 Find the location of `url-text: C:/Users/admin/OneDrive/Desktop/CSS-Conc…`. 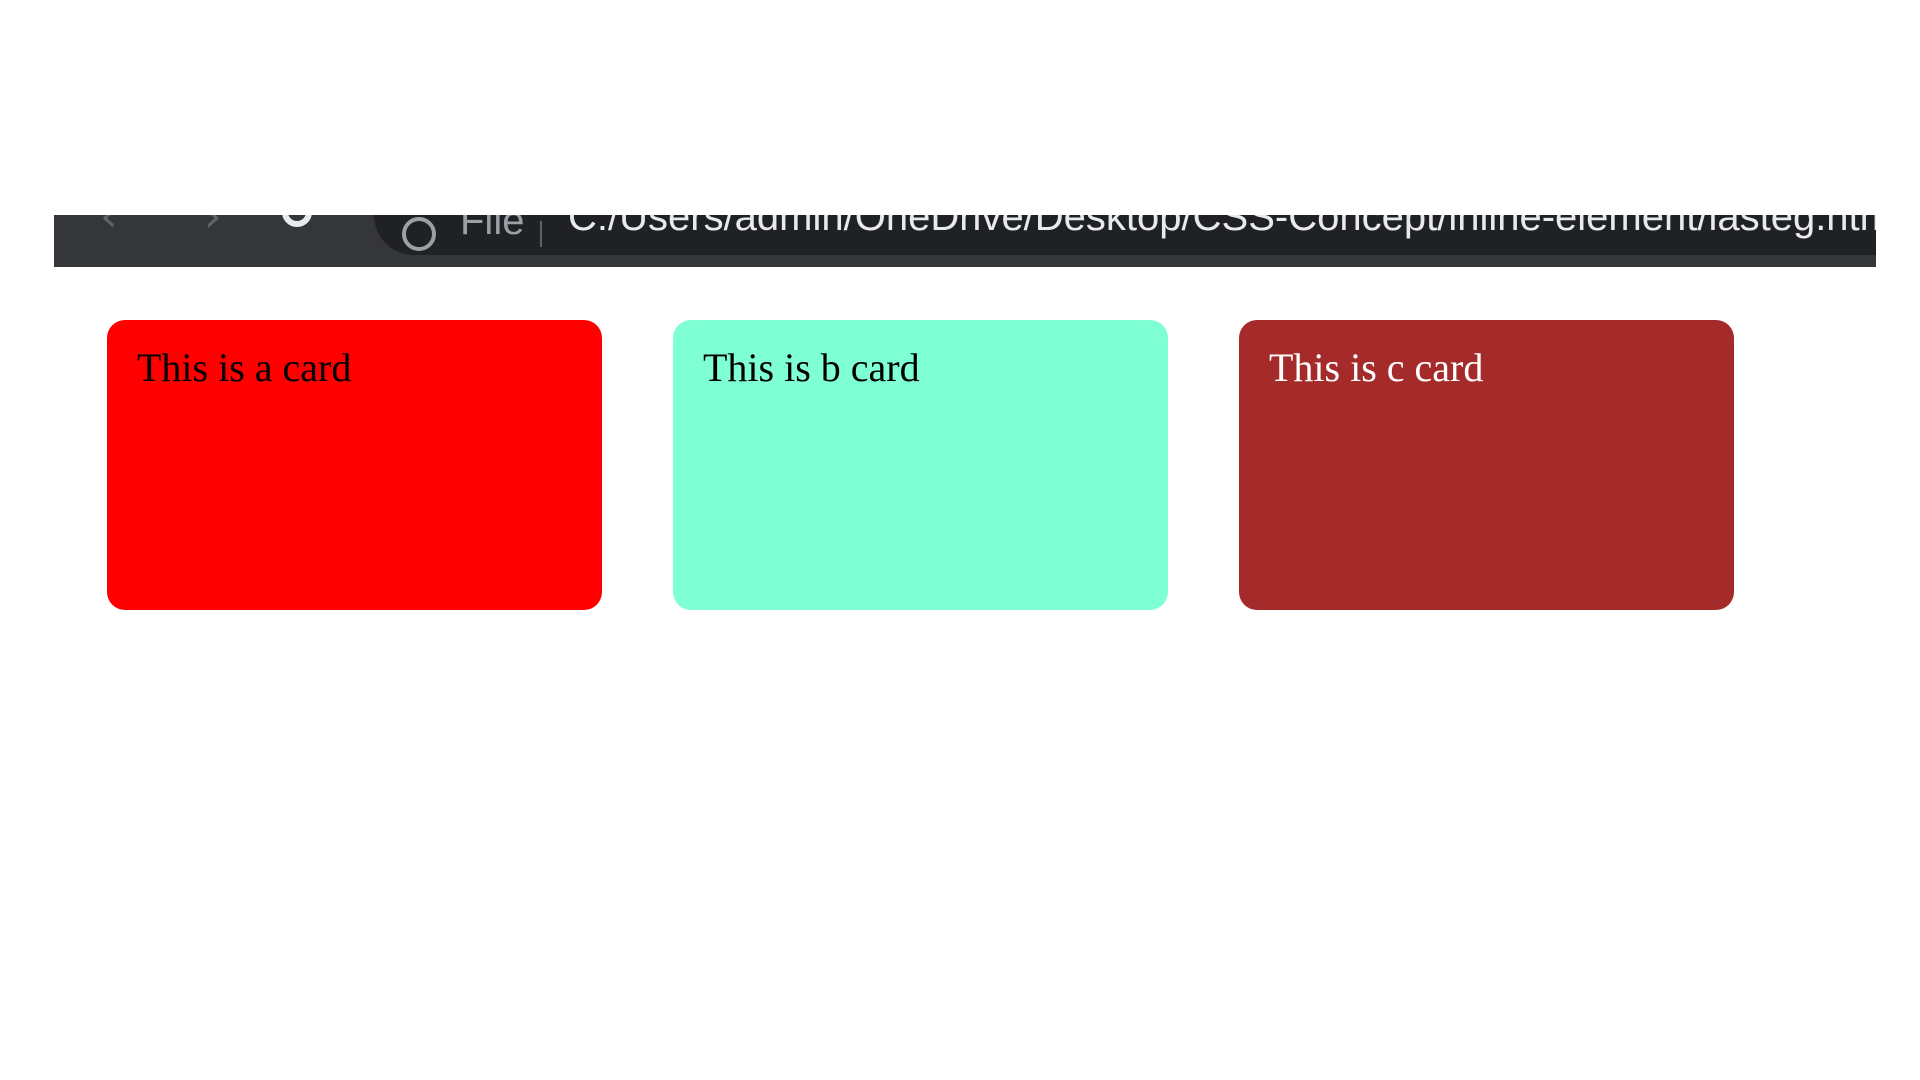

url-text: C:/Users/admin/OneDrive/Desktop/CSS-Conc… is located at coordinates (1222, 227).